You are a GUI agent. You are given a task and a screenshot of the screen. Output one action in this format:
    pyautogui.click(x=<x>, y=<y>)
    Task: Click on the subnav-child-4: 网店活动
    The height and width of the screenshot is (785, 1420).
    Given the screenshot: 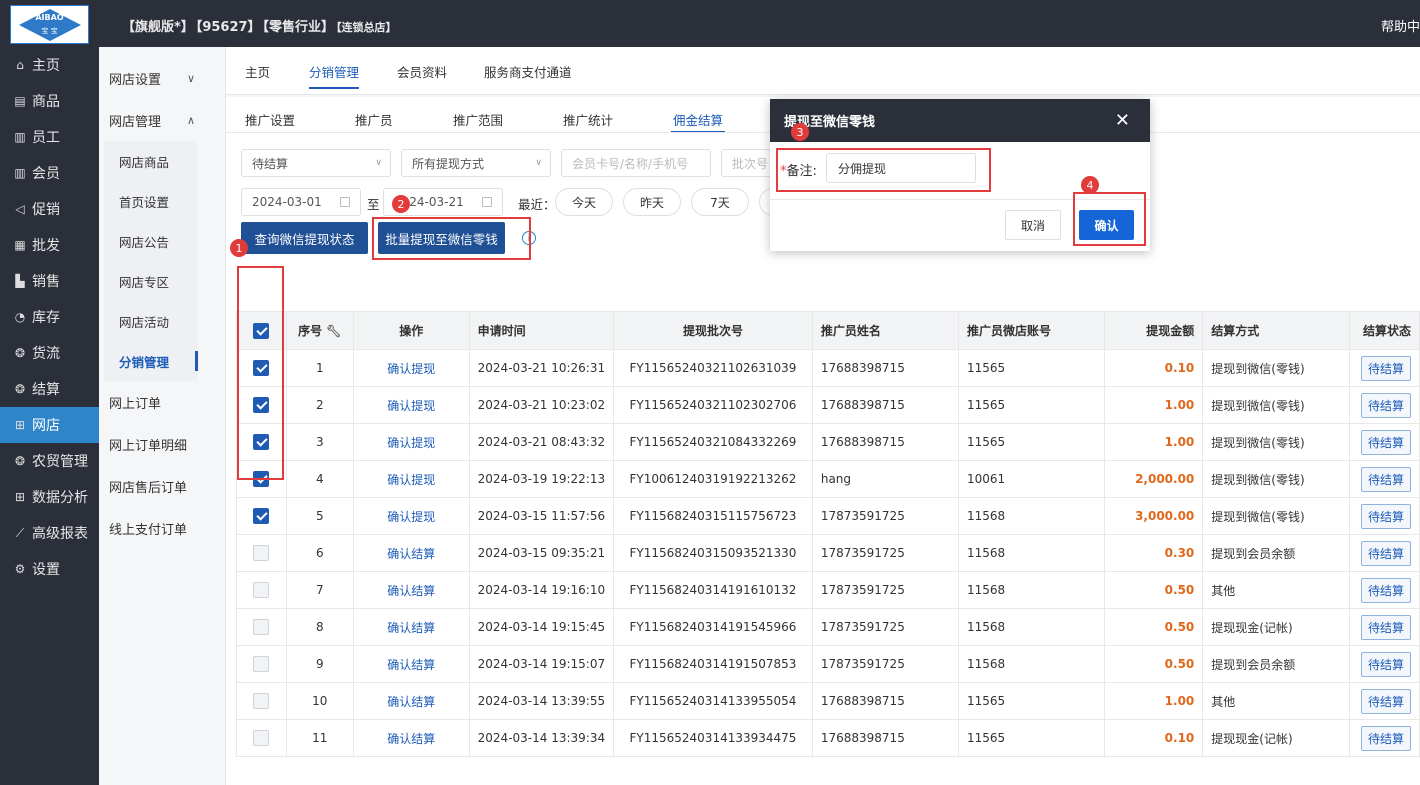 What is the action you would take?
    pyautogui.click(x=151, y=321)
    